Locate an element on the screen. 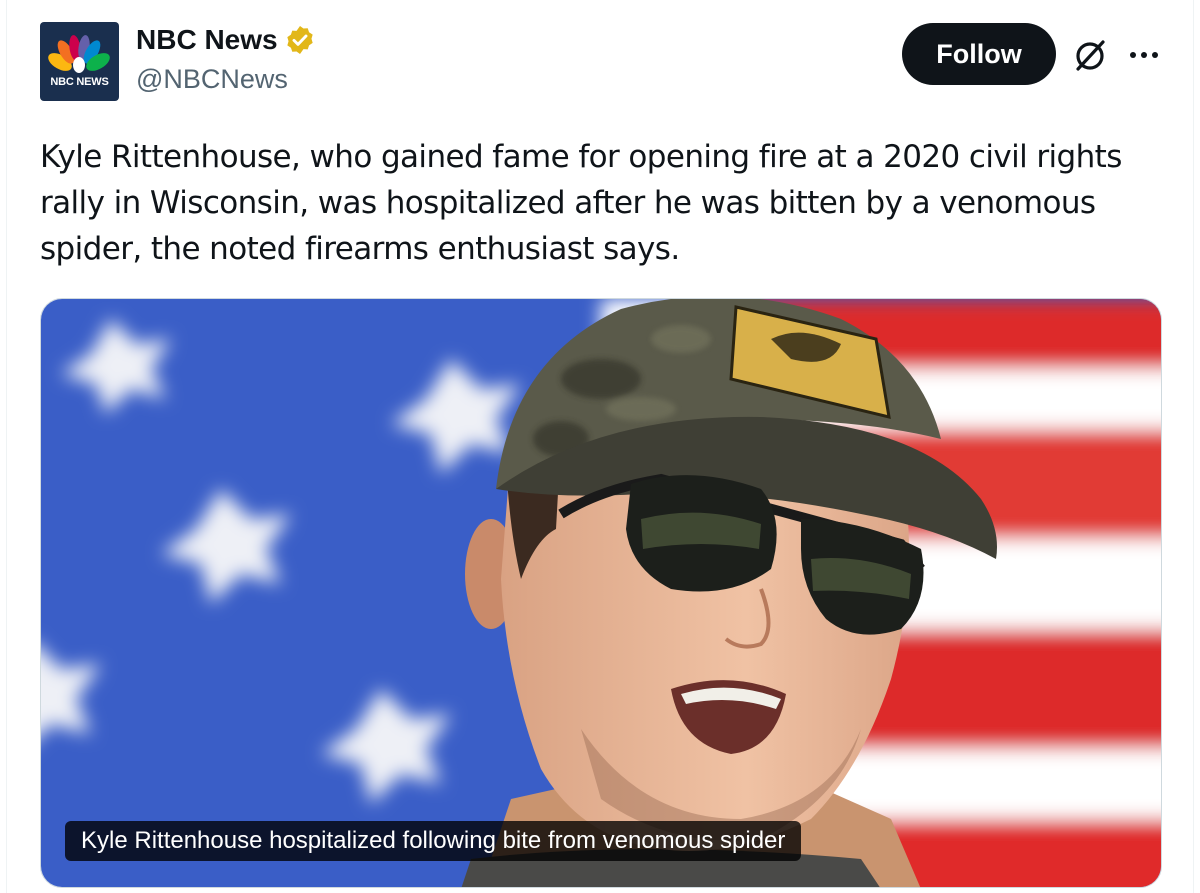  author-name-row: NBC News is located at coordinates (226, 40).